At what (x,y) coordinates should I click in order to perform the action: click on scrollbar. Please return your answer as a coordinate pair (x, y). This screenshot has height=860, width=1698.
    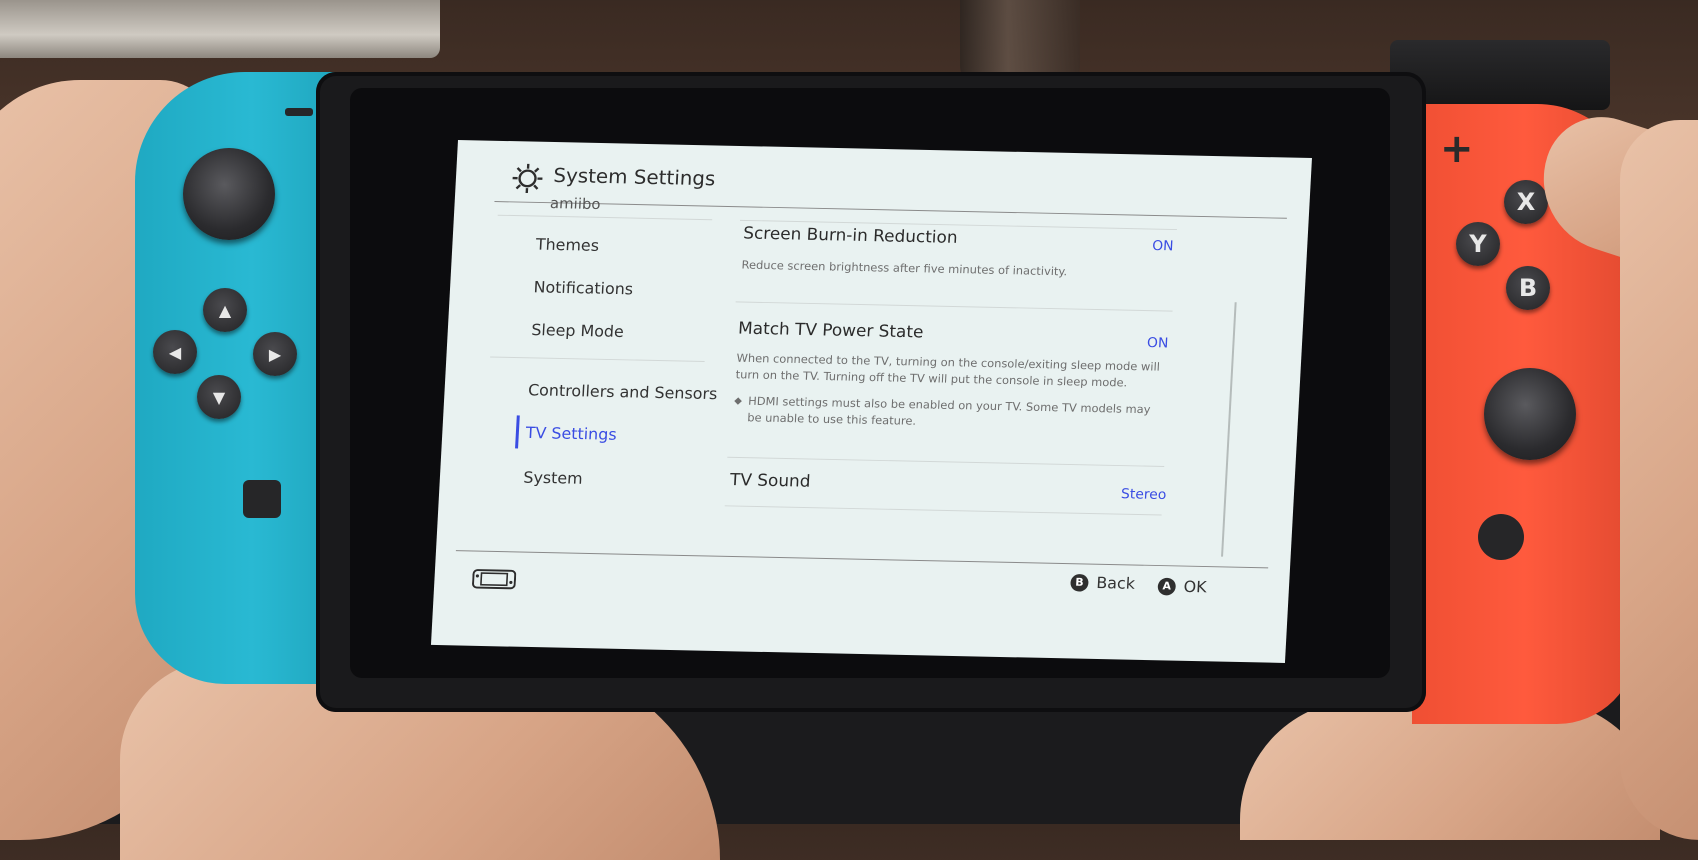
    Looking at the image, I should click on (1229, 429).